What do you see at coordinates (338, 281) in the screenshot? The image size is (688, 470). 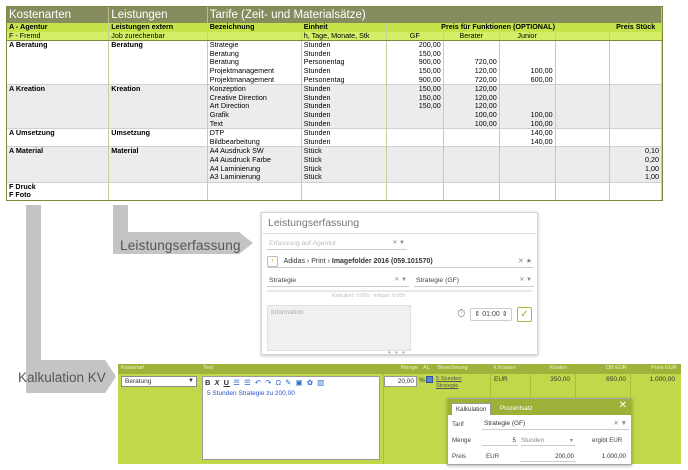 I see `leistung-select: Strategie ✕ ▼` at bounding box center [338, 281].